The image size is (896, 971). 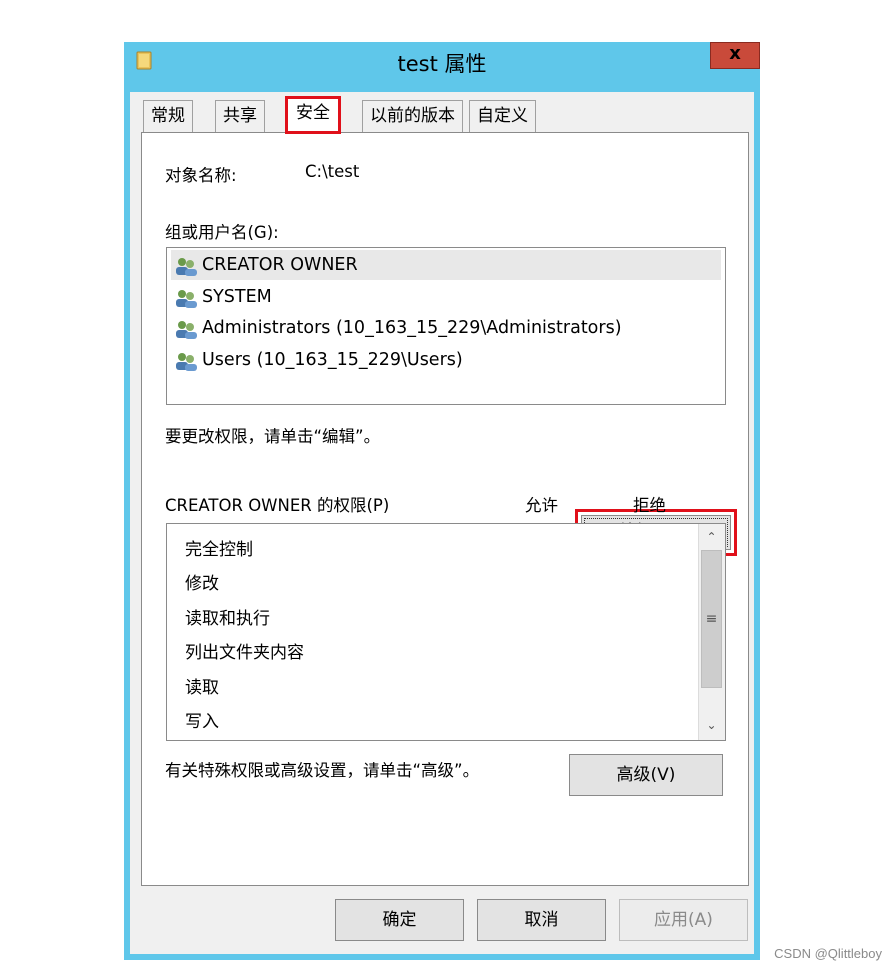 I want to click on ok-button: 确定, so click(x=399, y=920).